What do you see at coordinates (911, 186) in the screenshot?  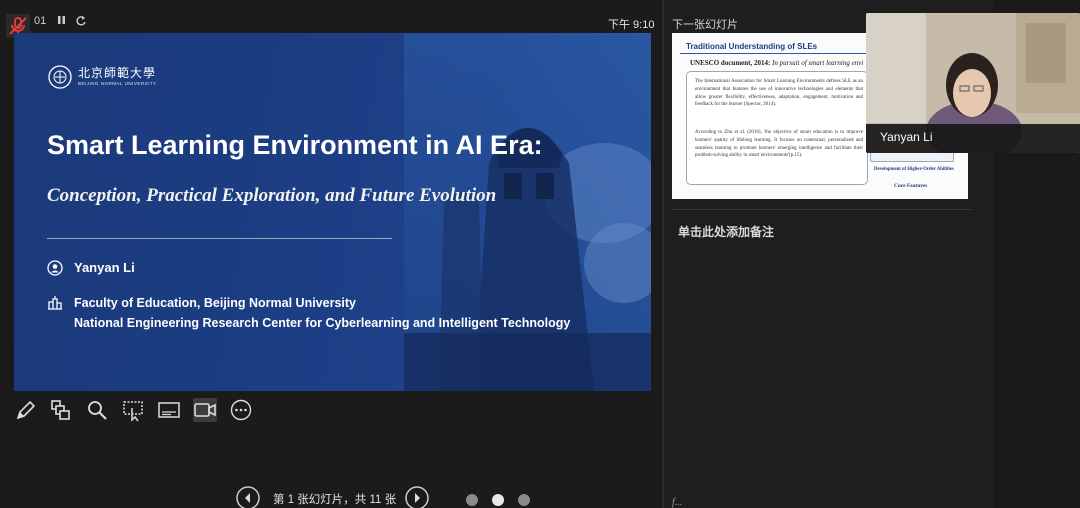 I see `next-slide-core-label: Core Features` at bounding box center [911, 186].